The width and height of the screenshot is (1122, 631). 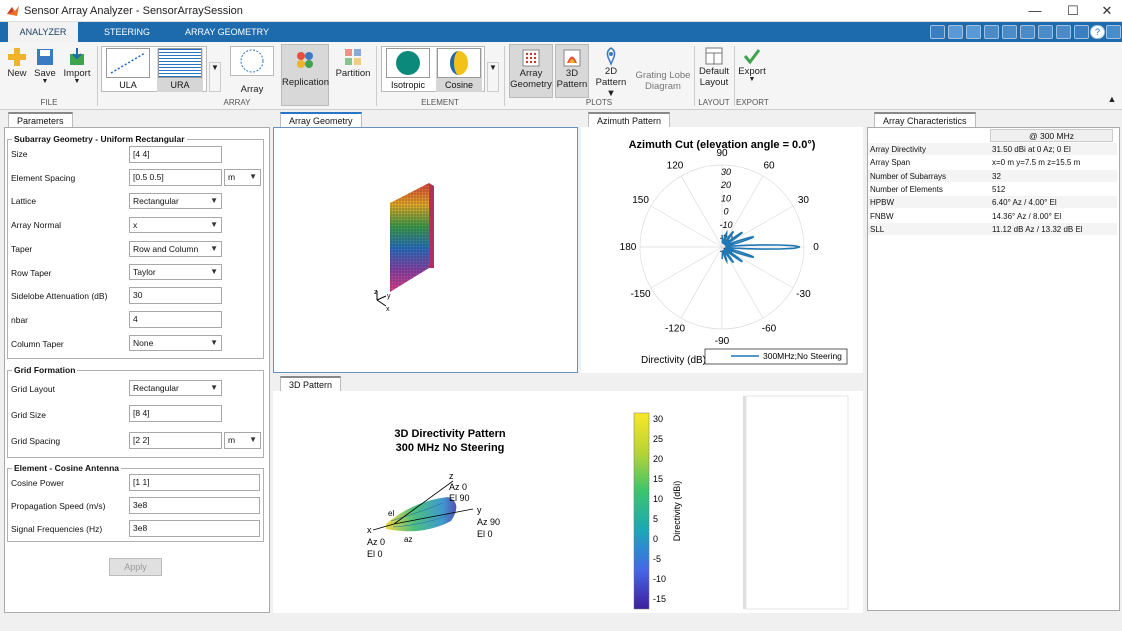 What do you see at coordinates (714, 67) in the screenshot?
I see `default-layout-button: Default Layout` at bounding box center [714, 67].